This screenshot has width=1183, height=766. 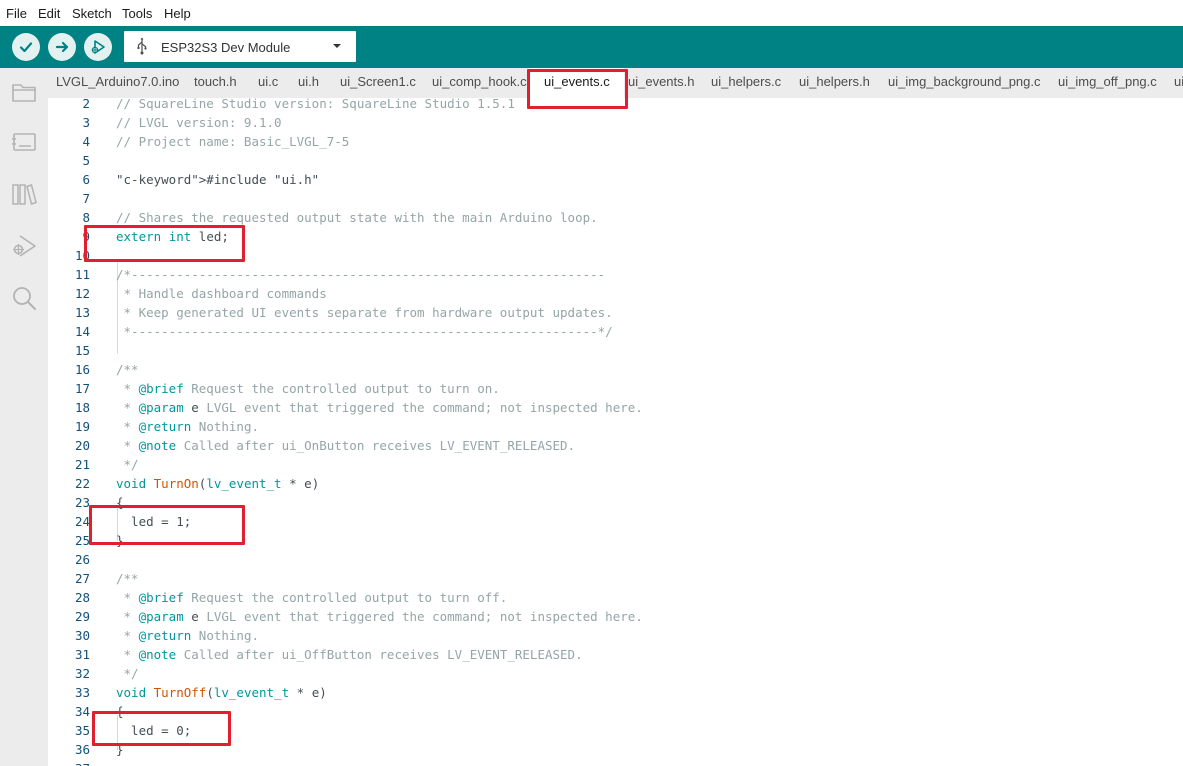 I want to click on code-line: 36}, so click(x=615, y=749).